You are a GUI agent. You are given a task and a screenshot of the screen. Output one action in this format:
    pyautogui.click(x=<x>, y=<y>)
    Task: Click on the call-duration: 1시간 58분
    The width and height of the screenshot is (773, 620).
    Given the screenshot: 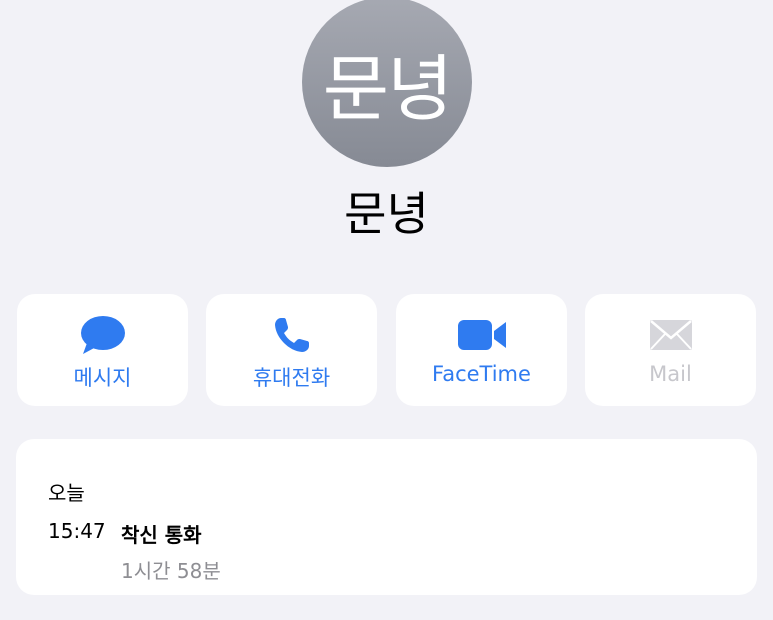 What is the action you would take?
    pyautogui.click(x=171, y=571)
    